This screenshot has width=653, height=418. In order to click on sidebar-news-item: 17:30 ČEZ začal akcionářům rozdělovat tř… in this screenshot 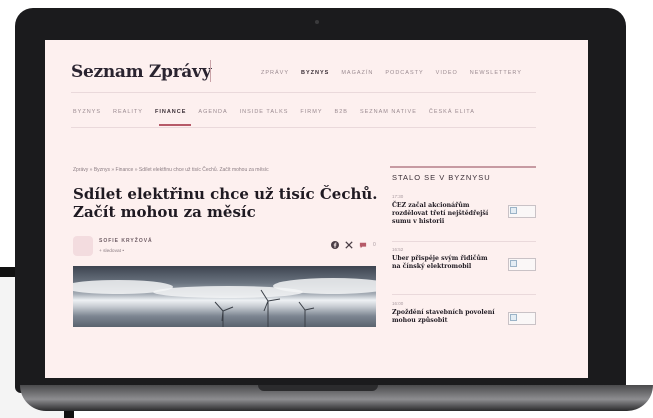, I will do `click(464, 210)`.